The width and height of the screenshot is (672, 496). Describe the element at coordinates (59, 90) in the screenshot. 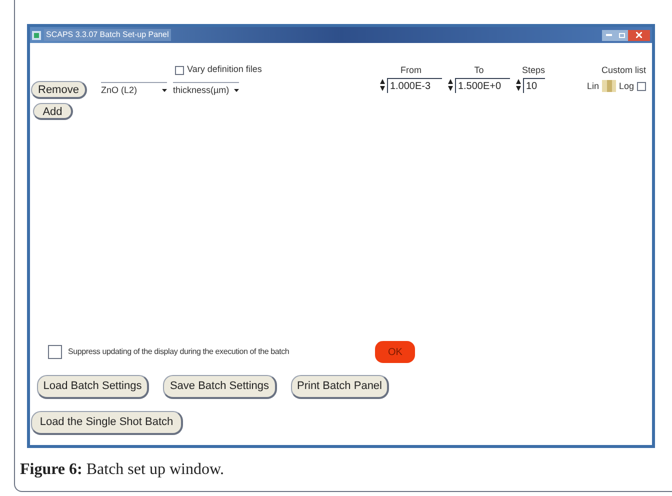

I see `button: Remove` at that location.